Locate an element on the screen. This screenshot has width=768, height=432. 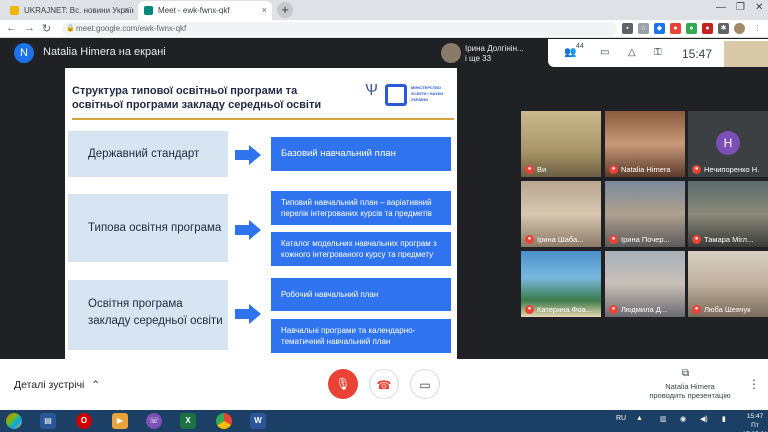
system-clock: 15:47 Пт 17.05.21 is located at coordinates (755, 422).